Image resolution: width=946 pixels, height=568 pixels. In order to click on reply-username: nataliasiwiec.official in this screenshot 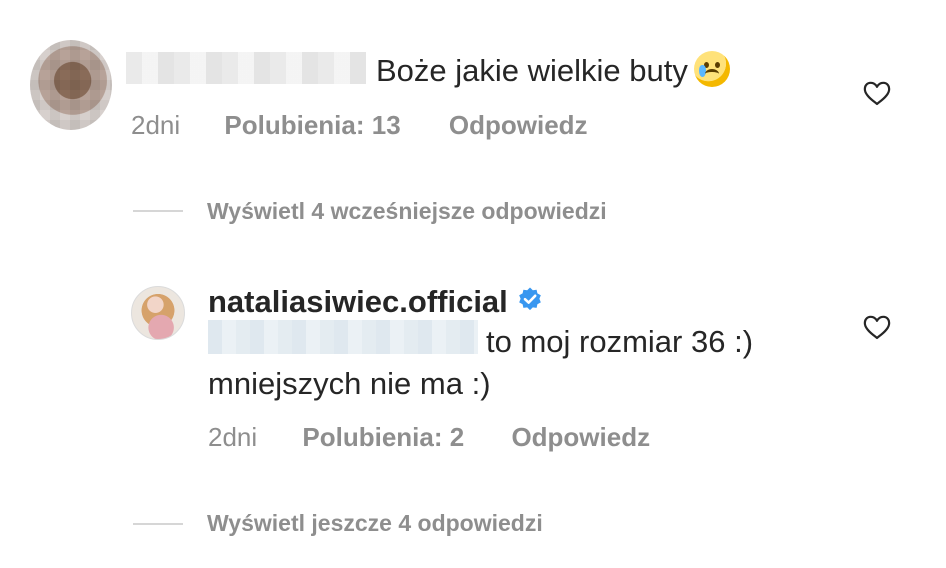, I will do `click(358, 301)`.